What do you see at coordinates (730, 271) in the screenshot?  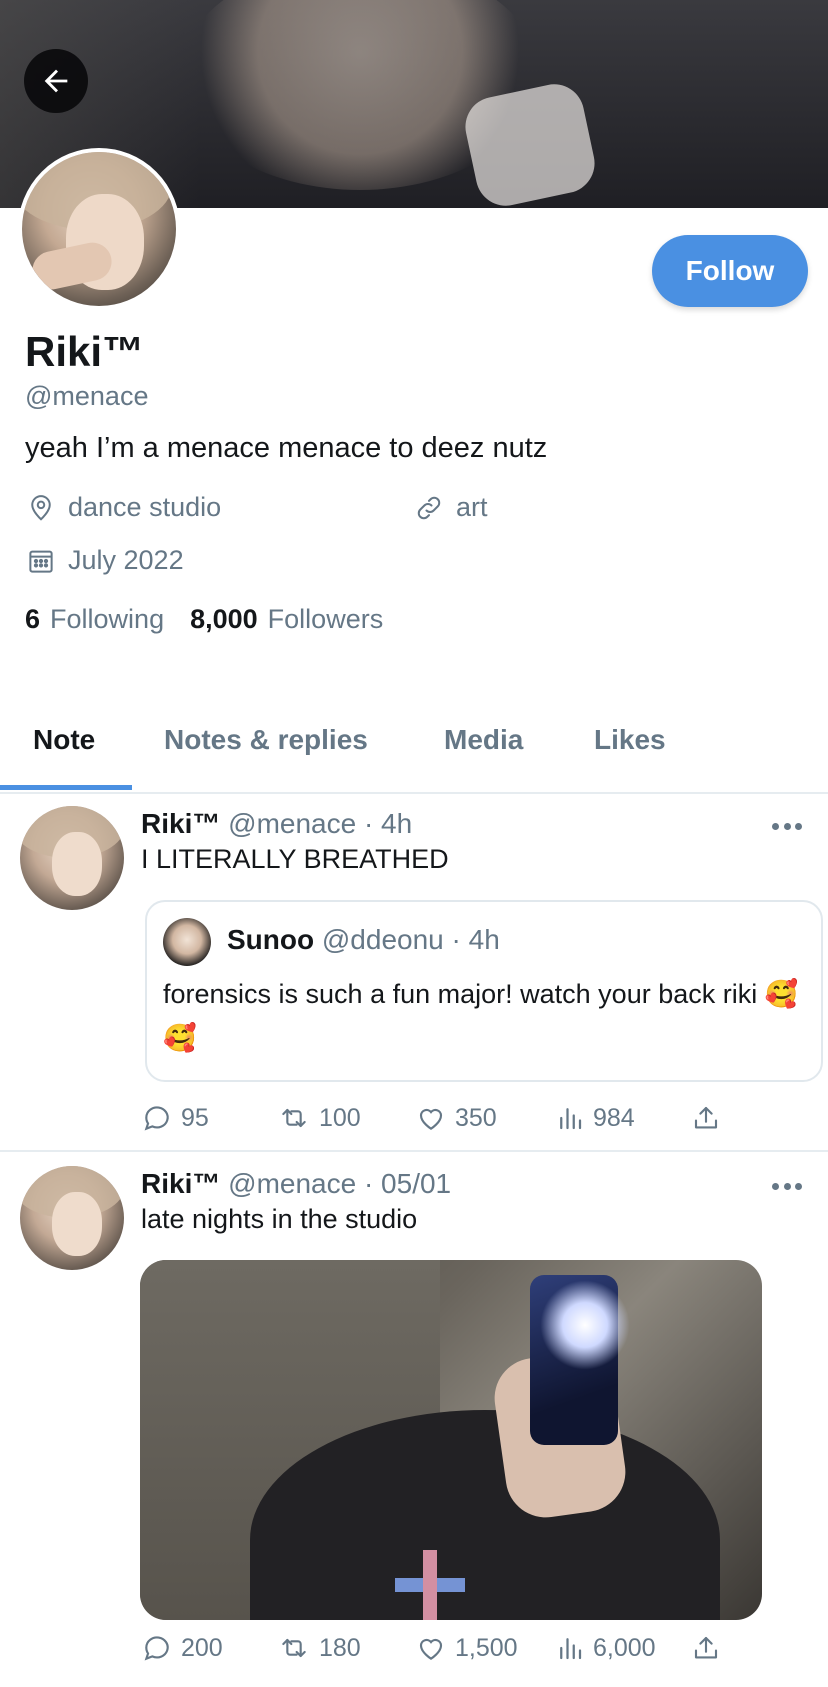 I see `follow-button: Follow` at bounding box center [730, 271].